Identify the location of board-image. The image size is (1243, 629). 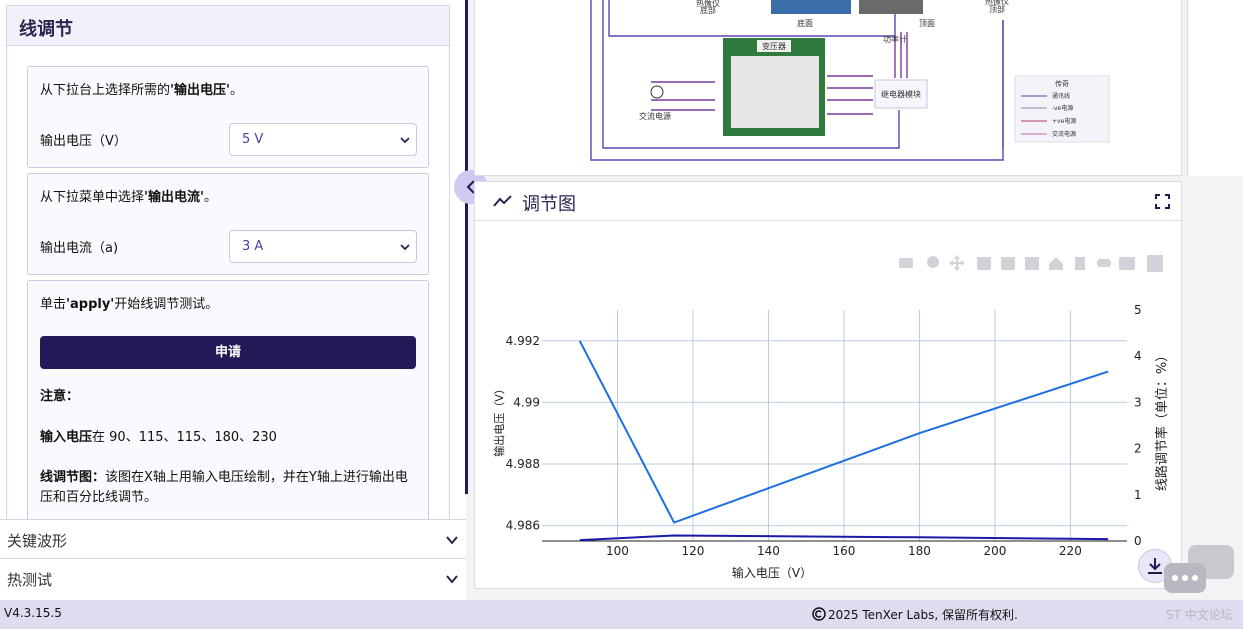
(811, 7).